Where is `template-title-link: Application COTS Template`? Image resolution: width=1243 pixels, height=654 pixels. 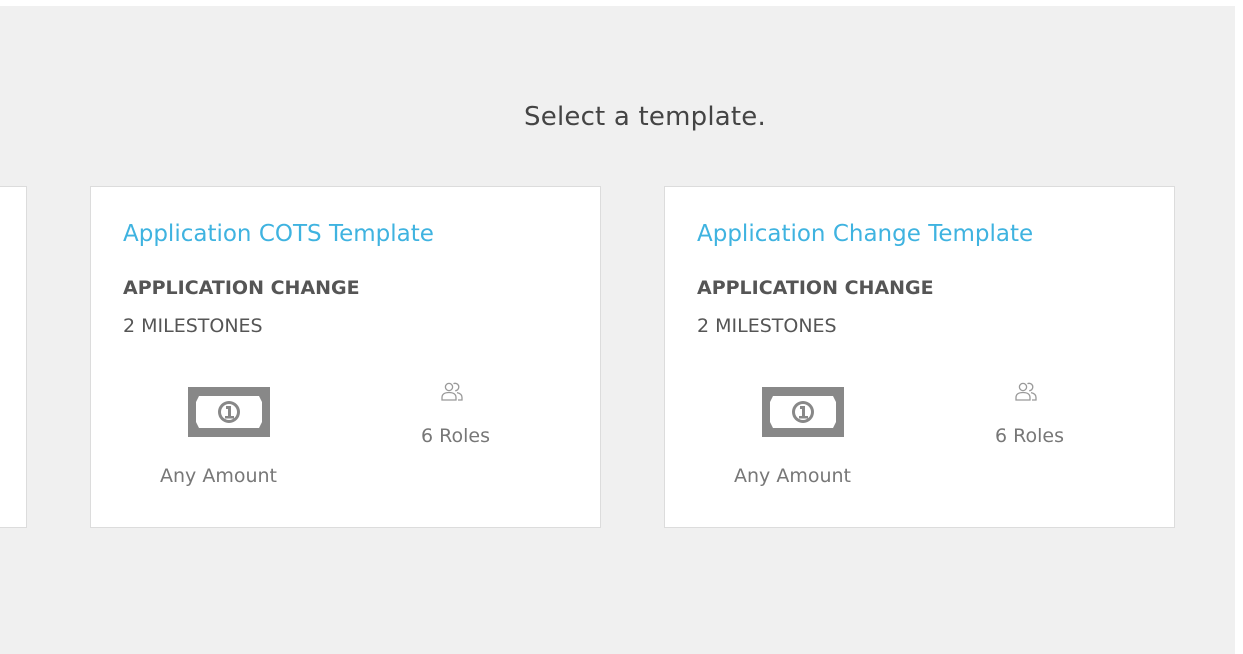
template-title-link: Application COTS Template is located at coordinates (278, 234).